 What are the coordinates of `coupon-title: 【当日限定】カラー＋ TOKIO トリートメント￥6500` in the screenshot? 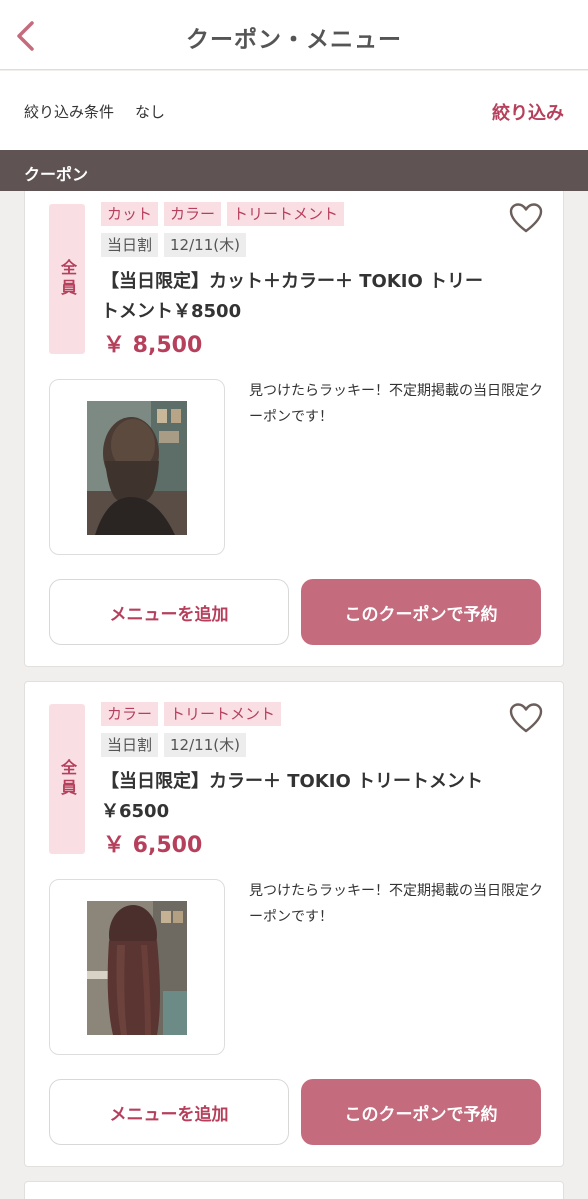 It's located at (292, 796).